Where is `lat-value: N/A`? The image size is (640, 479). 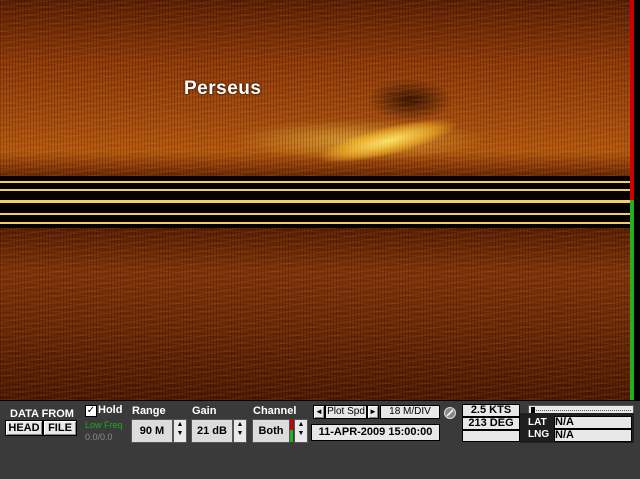
lat-value: N/A is located at coordinates (593, 422).